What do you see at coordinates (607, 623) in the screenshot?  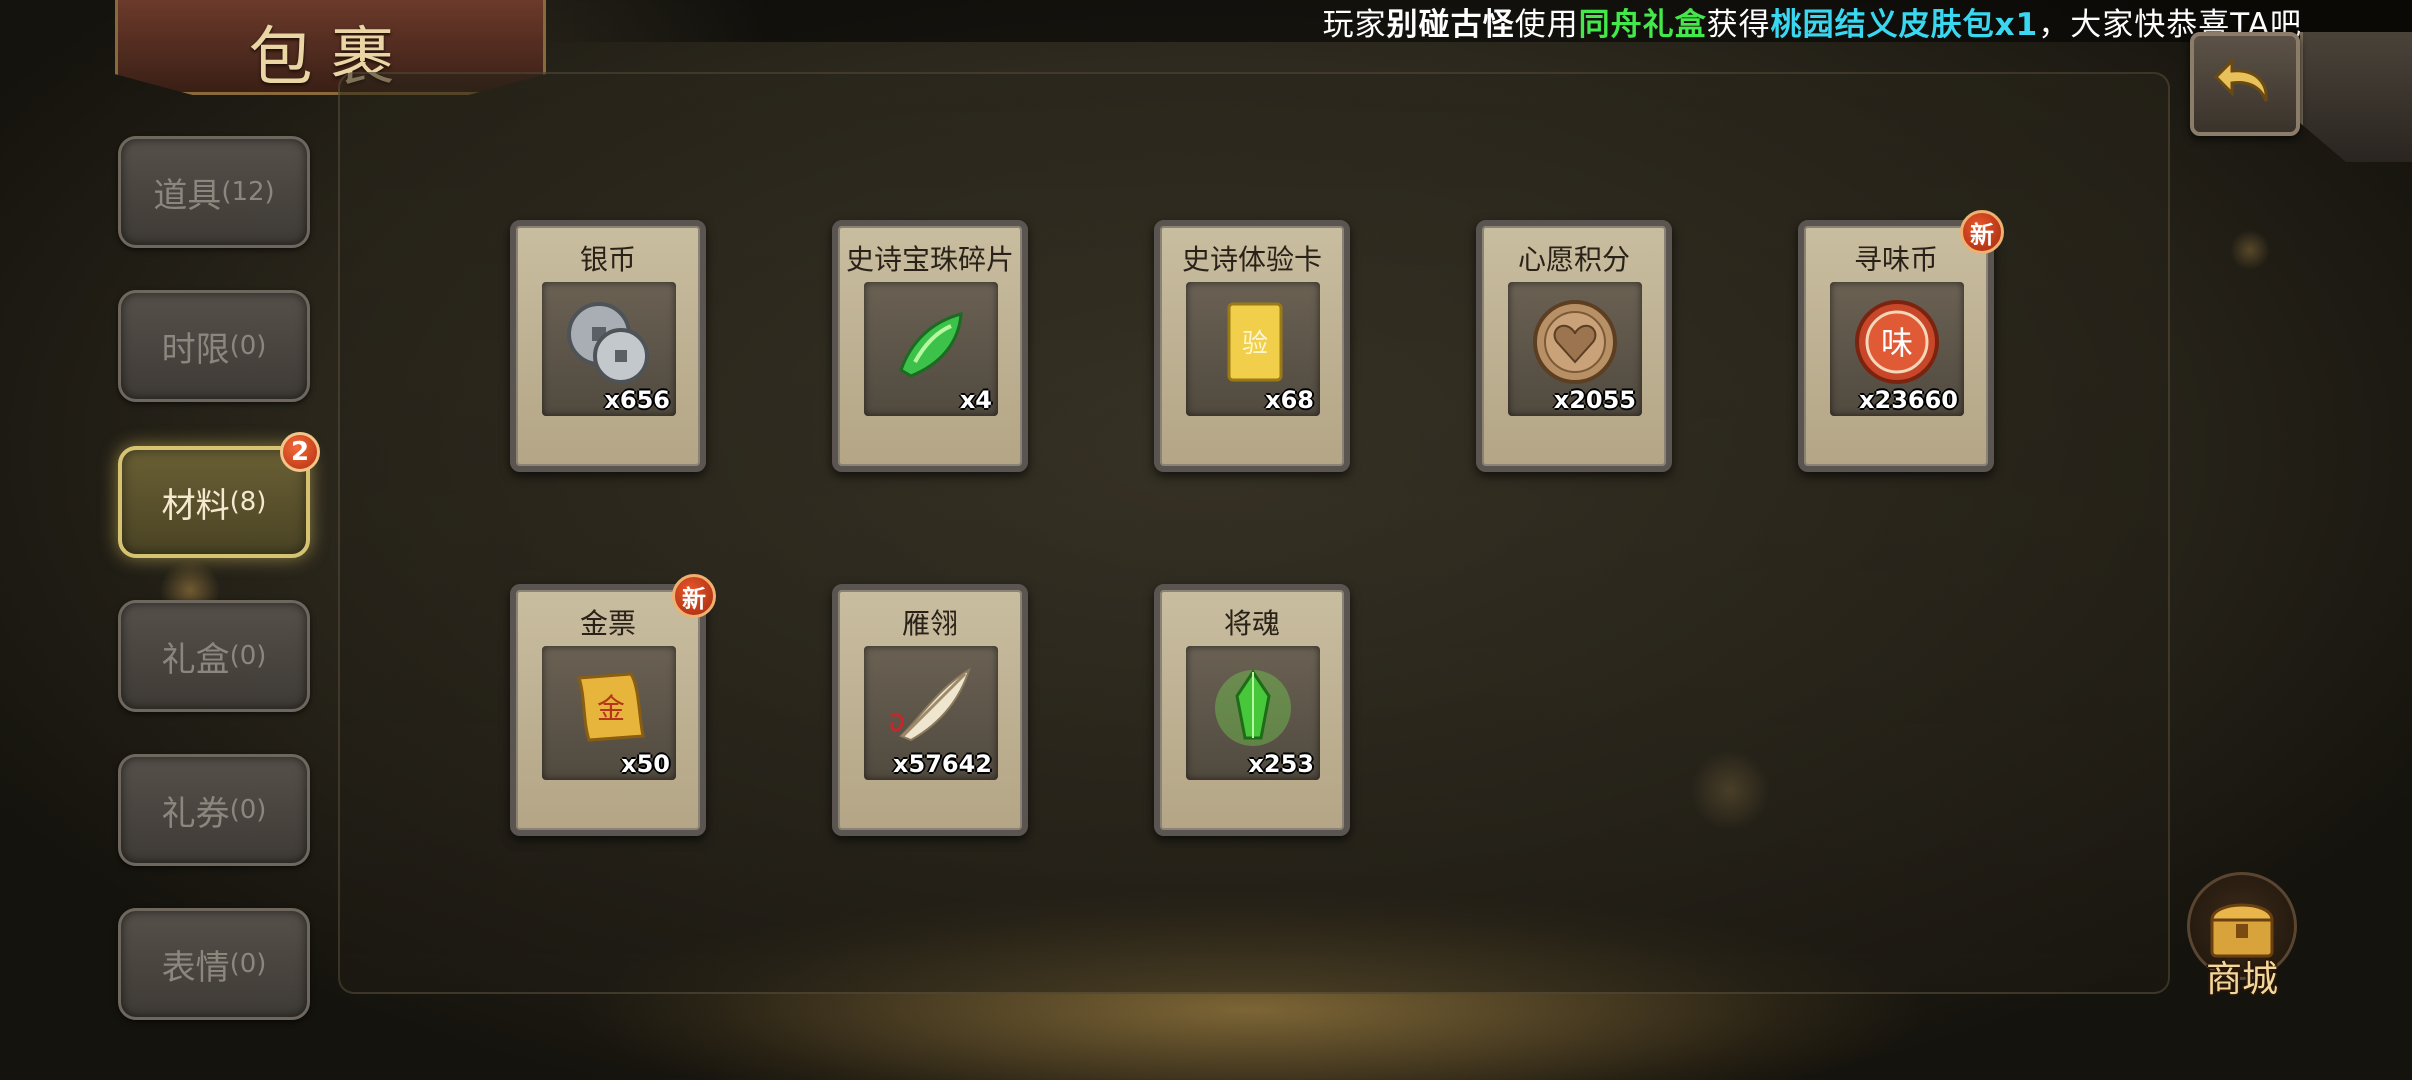 I see `item-name: 金票` at bounding box center [607, 623].